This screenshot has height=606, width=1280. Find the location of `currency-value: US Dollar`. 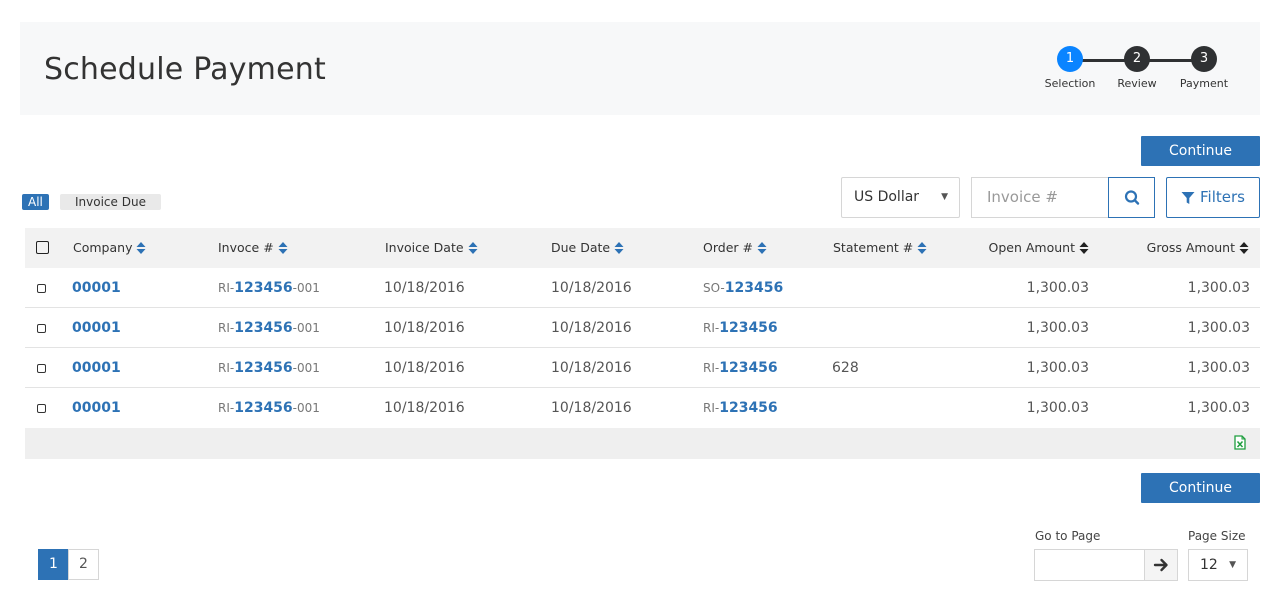

currency-value: US Dollar is located at coordinates (887, 197).